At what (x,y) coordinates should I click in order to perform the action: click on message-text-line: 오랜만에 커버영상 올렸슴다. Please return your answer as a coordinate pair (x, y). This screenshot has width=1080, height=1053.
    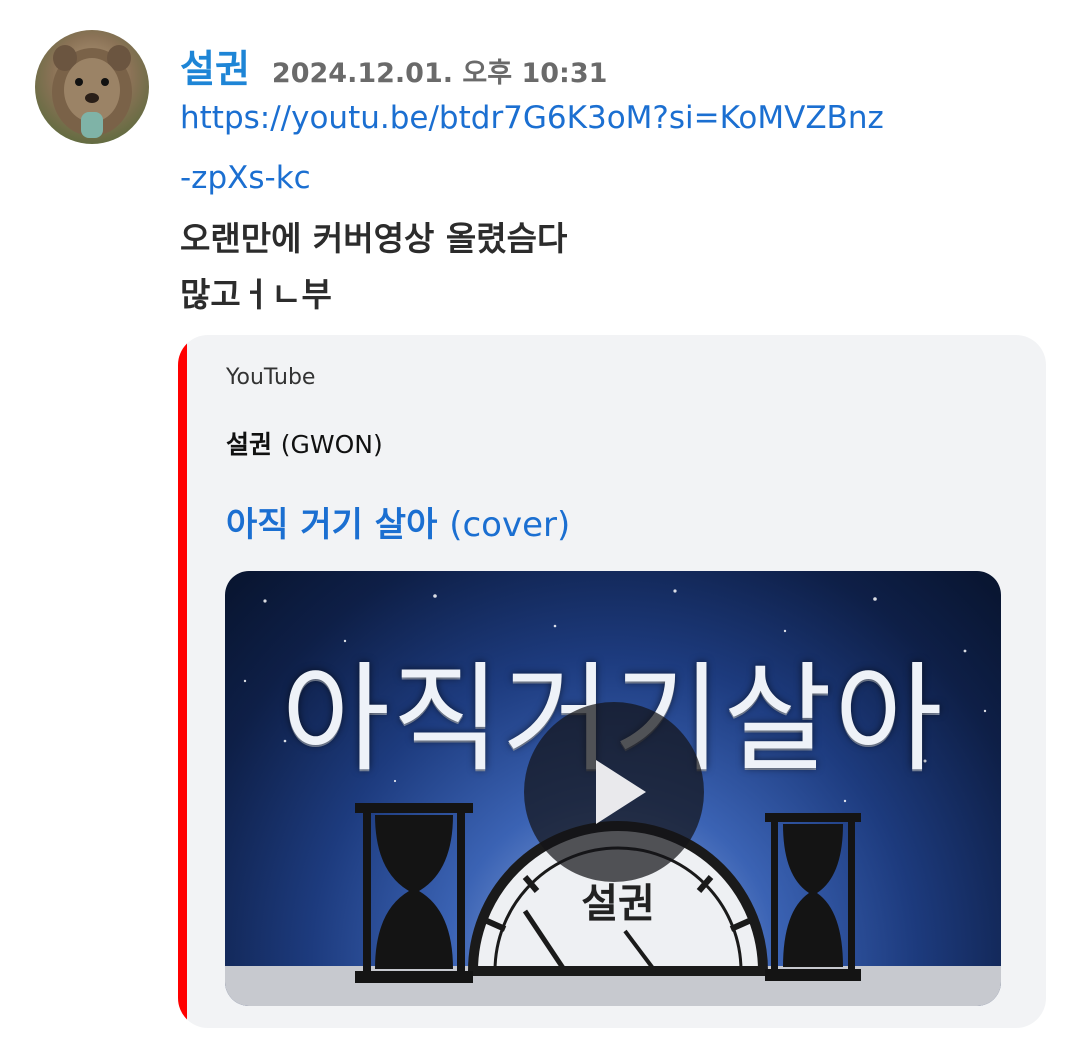
    Looking at the image, I should click on (374, 238).